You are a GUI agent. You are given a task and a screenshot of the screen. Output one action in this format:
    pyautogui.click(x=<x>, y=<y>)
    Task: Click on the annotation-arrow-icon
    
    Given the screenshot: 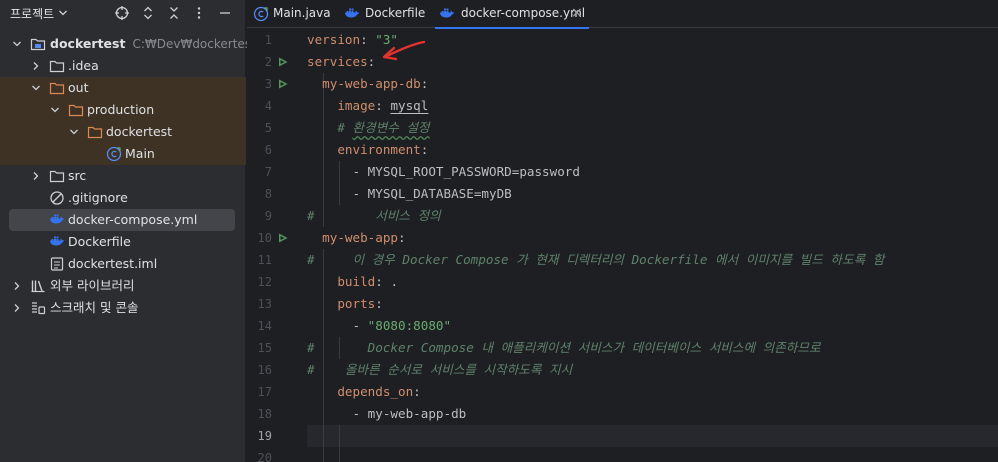 What is the action you would take?
    pyautogui.click(x=404, y=50)
    